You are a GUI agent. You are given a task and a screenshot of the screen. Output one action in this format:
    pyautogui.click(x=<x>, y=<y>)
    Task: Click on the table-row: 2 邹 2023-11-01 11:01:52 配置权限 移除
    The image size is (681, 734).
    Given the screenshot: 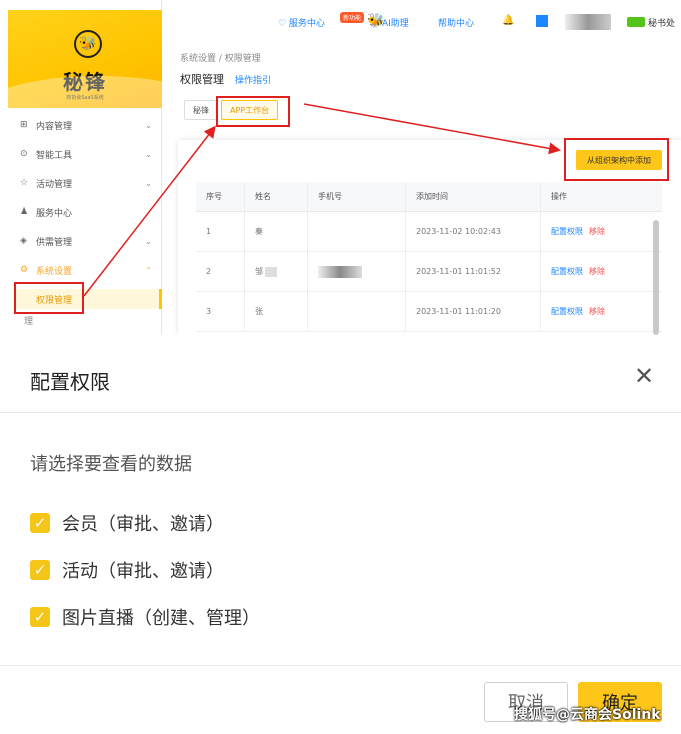 What is the action you would take?
    pyautogui.click(x=429, y=272)
    